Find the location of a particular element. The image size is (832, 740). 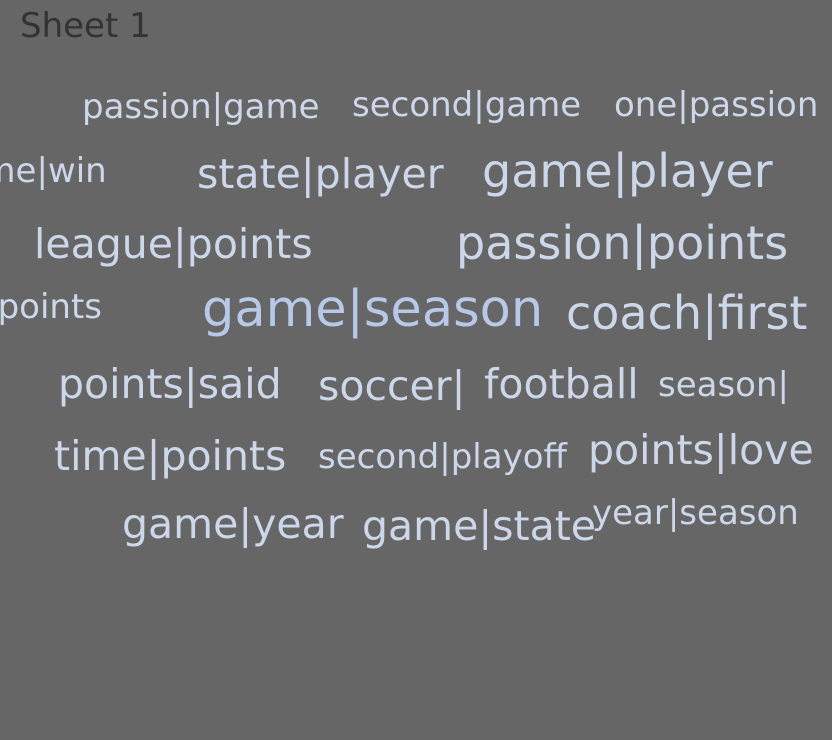

word-cloud-term: football is located at coordinates (561, 384).